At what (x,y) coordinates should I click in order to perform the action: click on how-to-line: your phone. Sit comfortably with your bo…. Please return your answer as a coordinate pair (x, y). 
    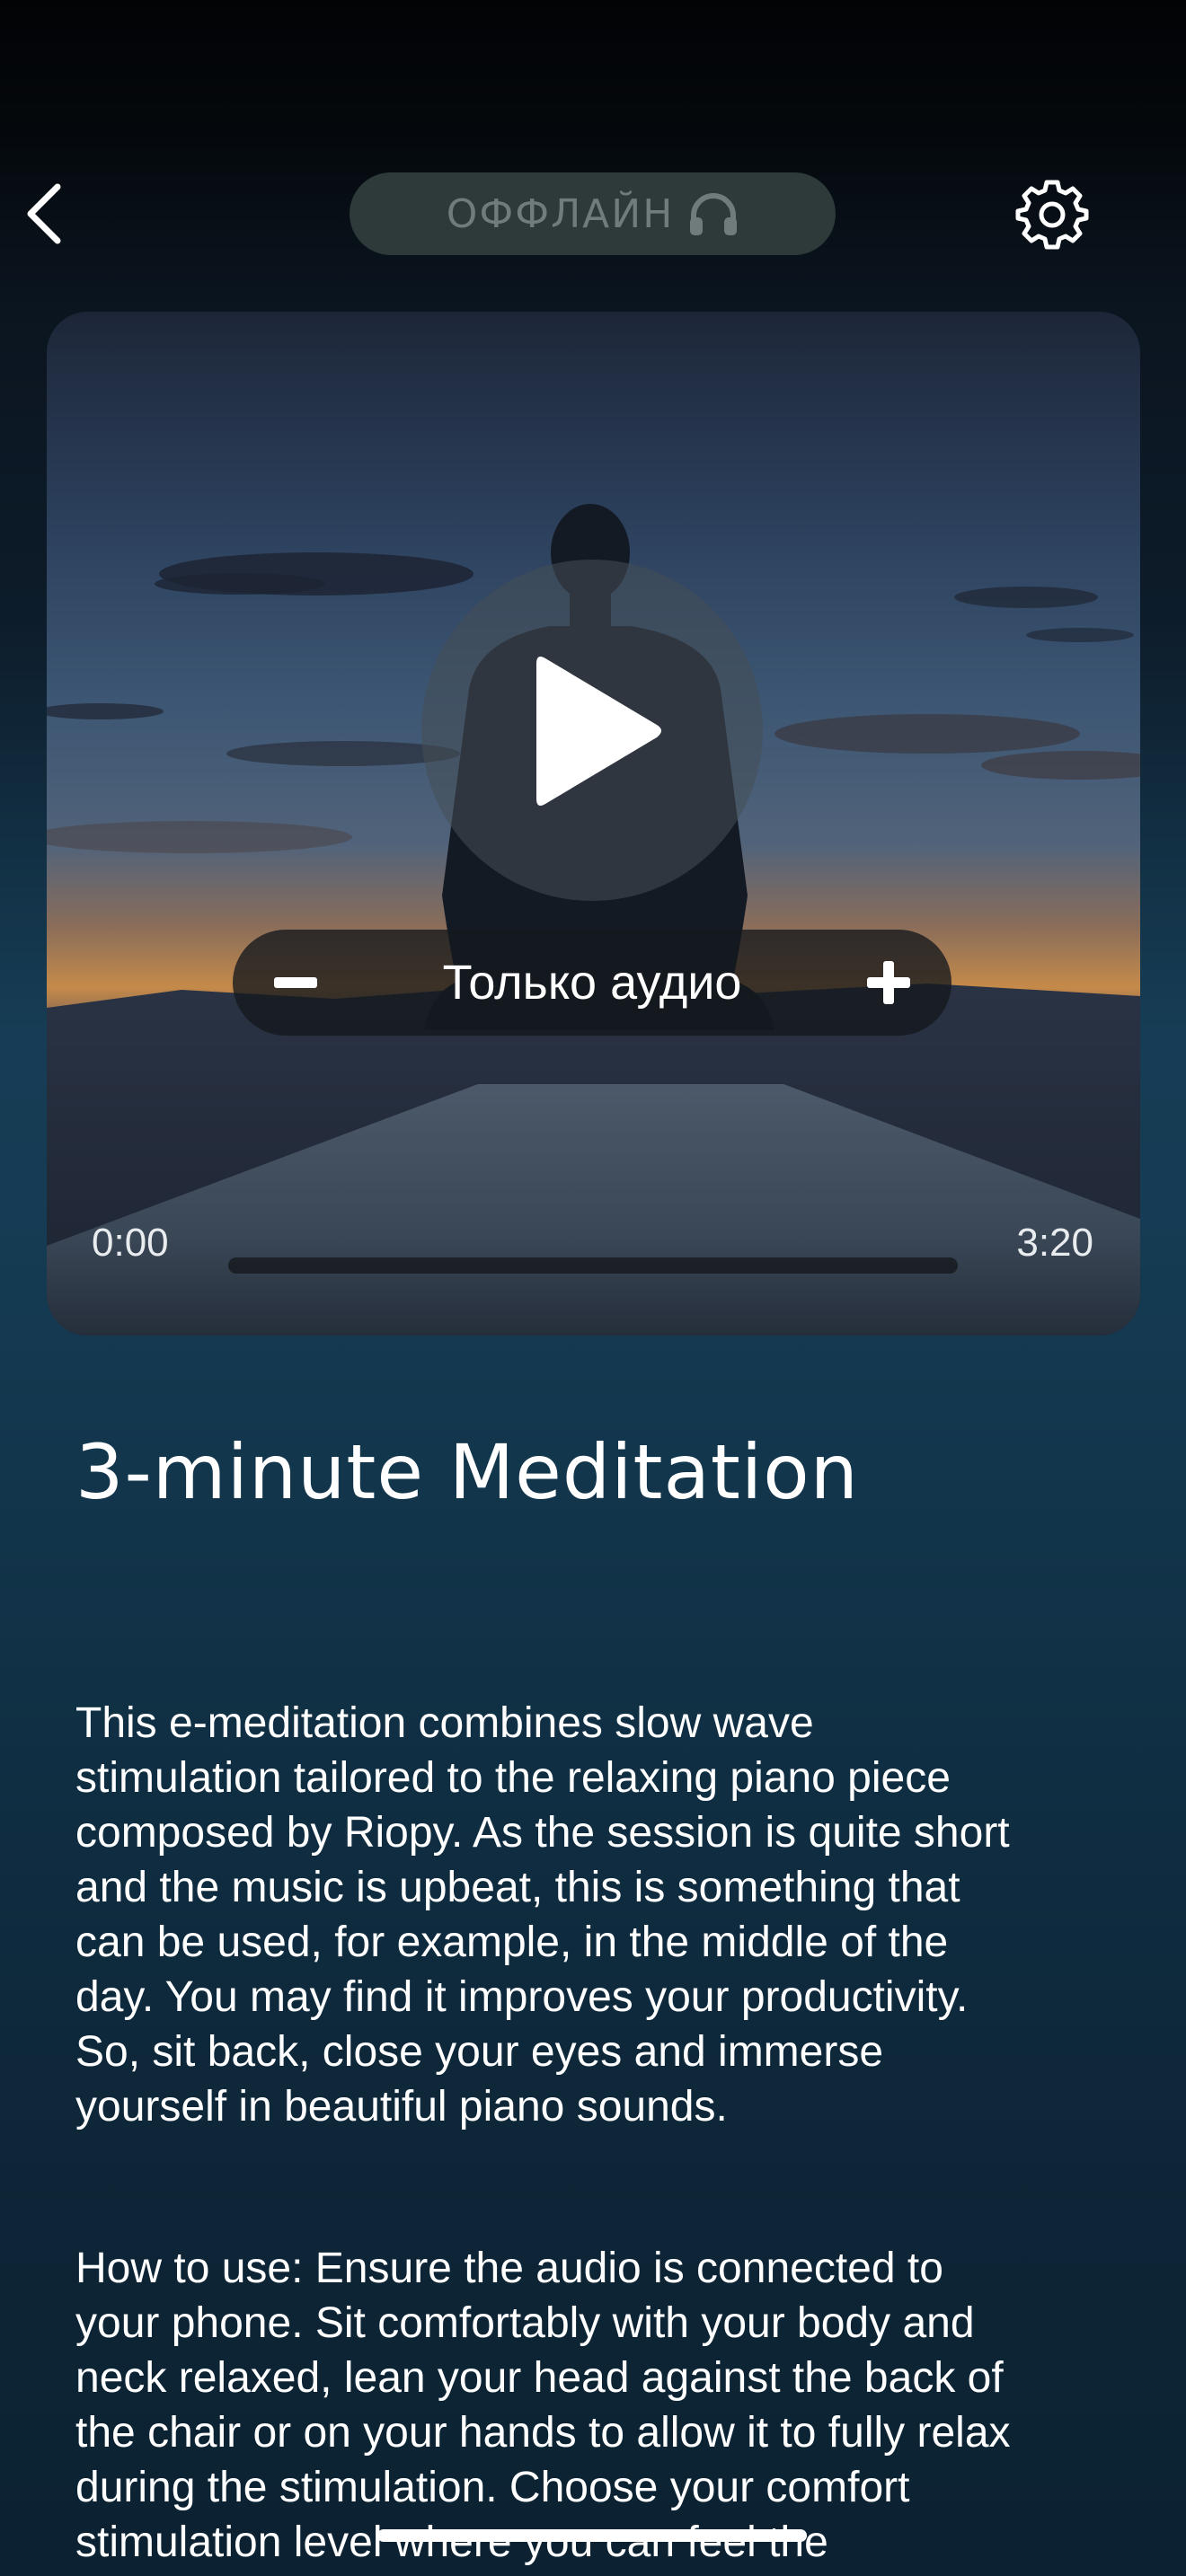
    Looking at the image, I should click on (525, 2323).